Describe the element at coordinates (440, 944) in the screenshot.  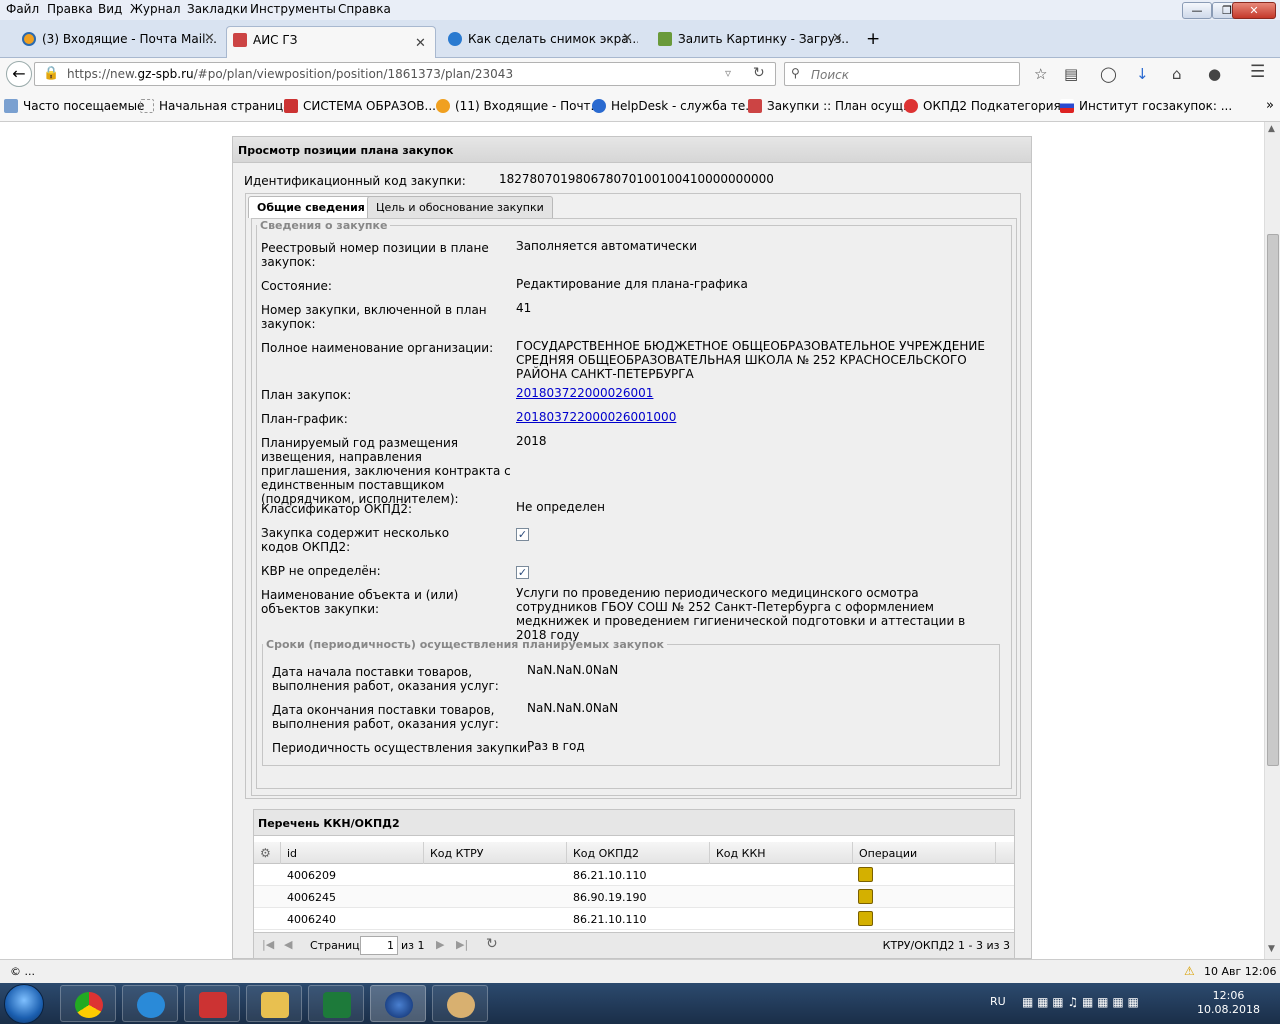
I see `next-page-icon: ▶` at that location.